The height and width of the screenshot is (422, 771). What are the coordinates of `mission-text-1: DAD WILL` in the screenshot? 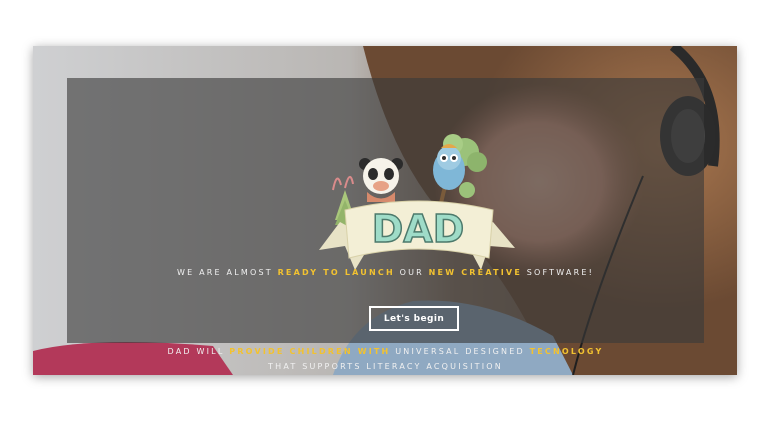 It's located at (198, 351).